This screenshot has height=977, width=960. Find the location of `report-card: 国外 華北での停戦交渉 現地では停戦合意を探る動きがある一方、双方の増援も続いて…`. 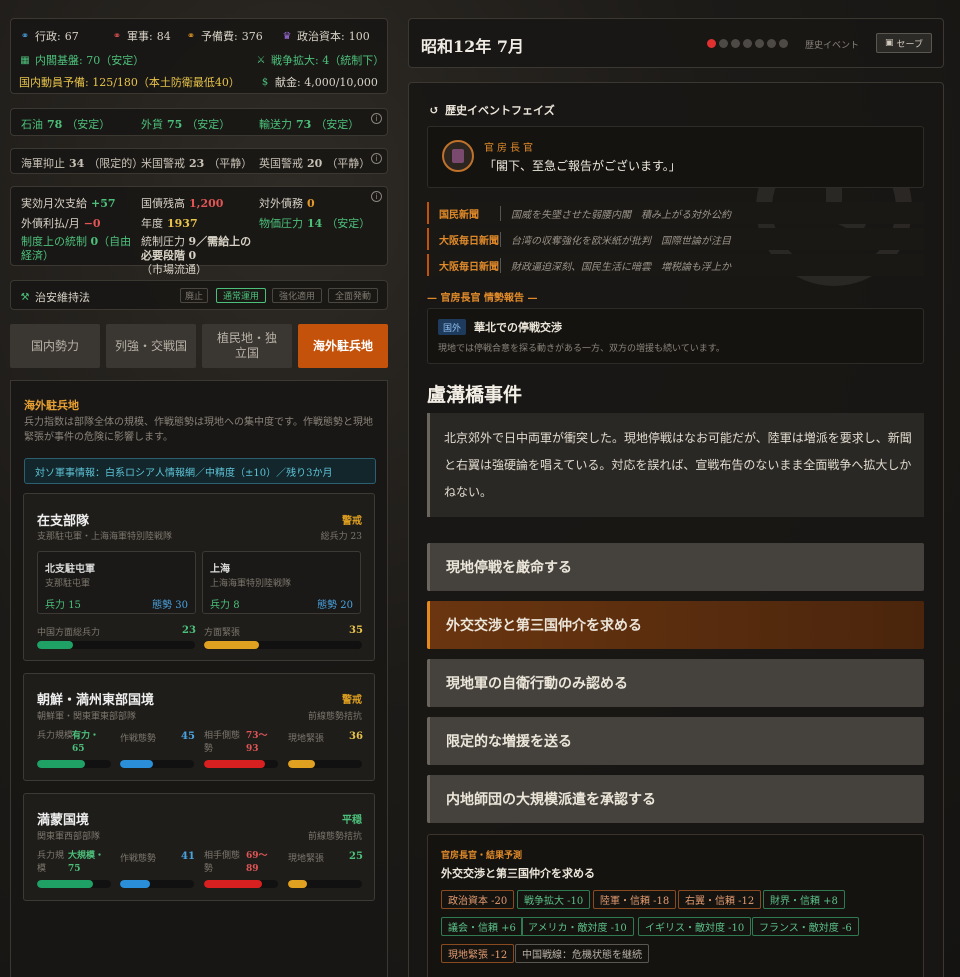

report-card: 国外 華北での停戦交渉 現地では停戦合意を探る動きがある一方、双方の増援も続いて… is located at coordinates (675, 336).